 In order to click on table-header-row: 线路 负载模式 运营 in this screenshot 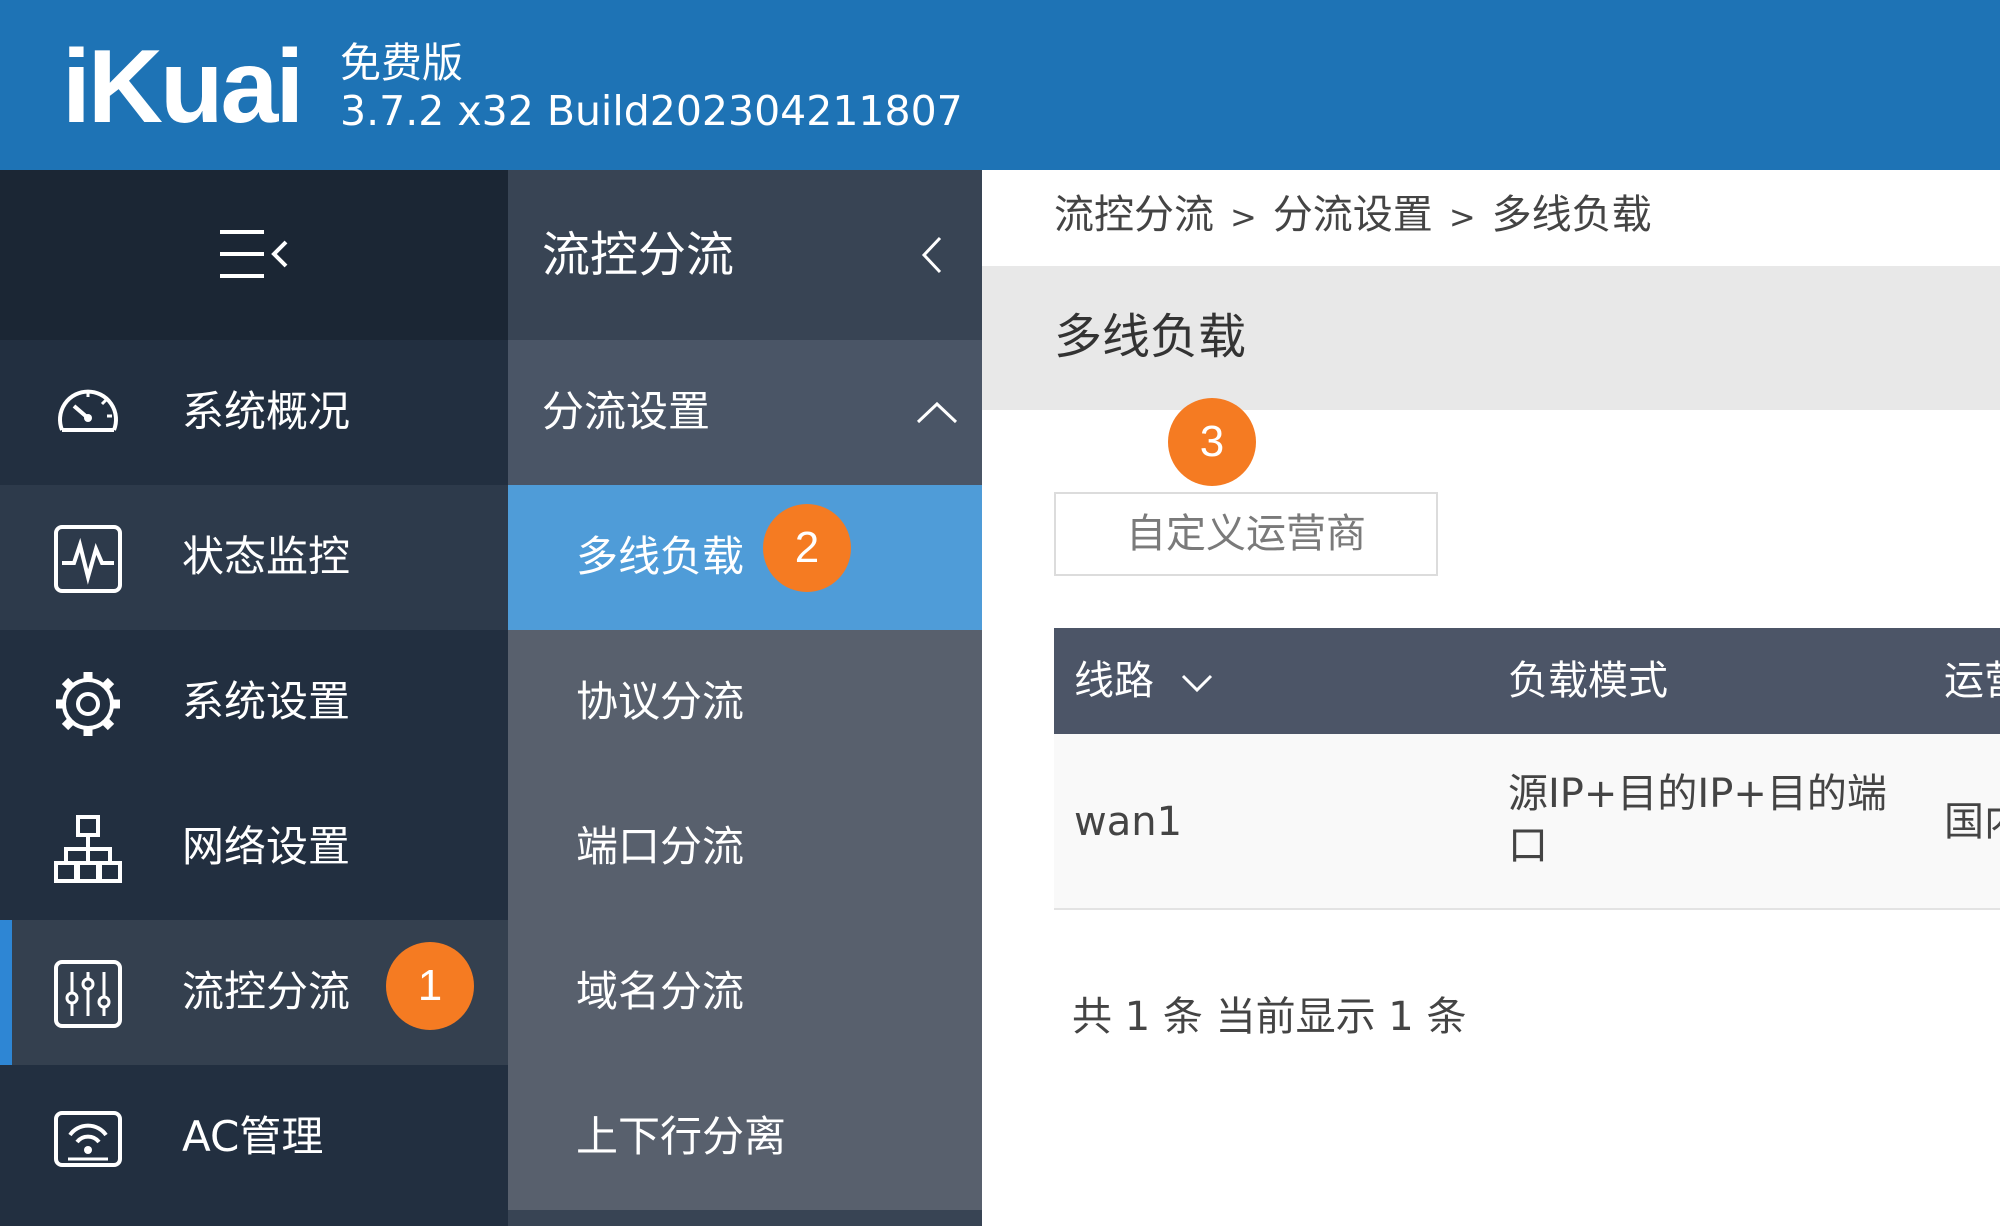, I will do `click(1527, 681)`.